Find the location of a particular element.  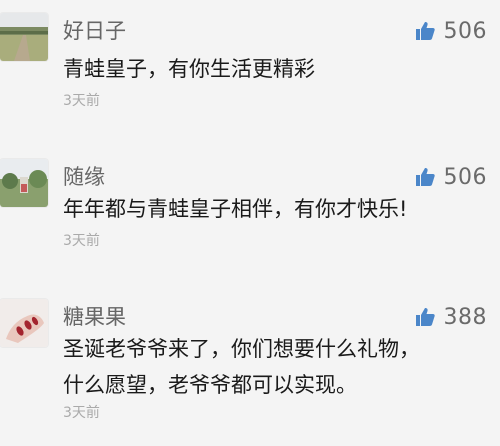

comment-text-line: 什么愿望，老爷爷都可以实现。 is located at coordinates (210, 385).